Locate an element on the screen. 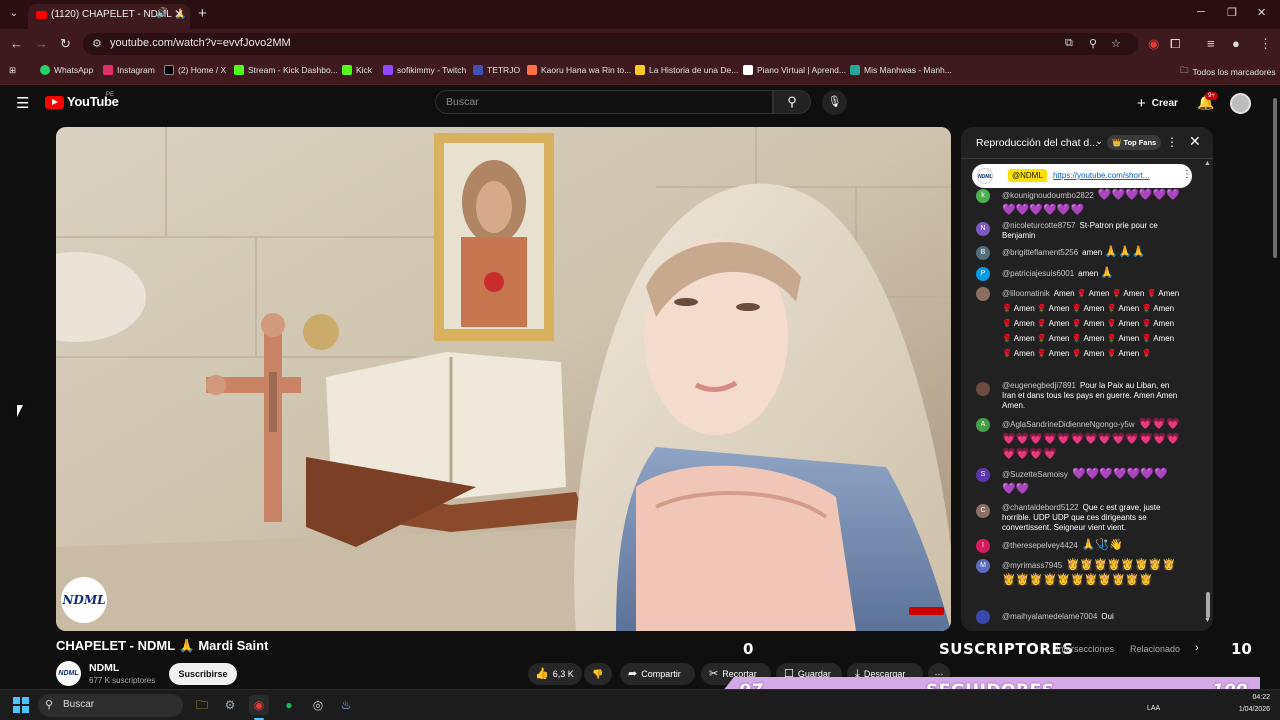  bookmark-item: WhatsApp is located at coordinates (66, 70).